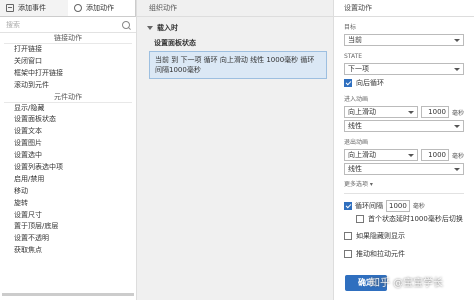  What do you see at coordinates (167, 28) in the screenshot?
I see `event-label: 载入时` at bounding box center [167, 28].